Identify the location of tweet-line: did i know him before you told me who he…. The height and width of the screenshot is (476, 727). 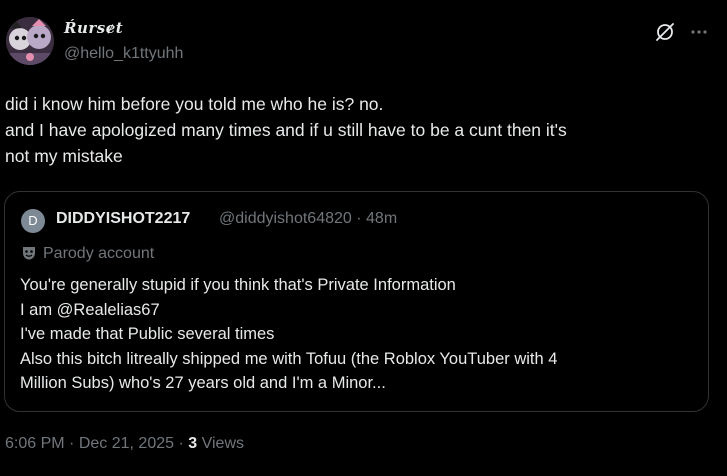
(194, 104).